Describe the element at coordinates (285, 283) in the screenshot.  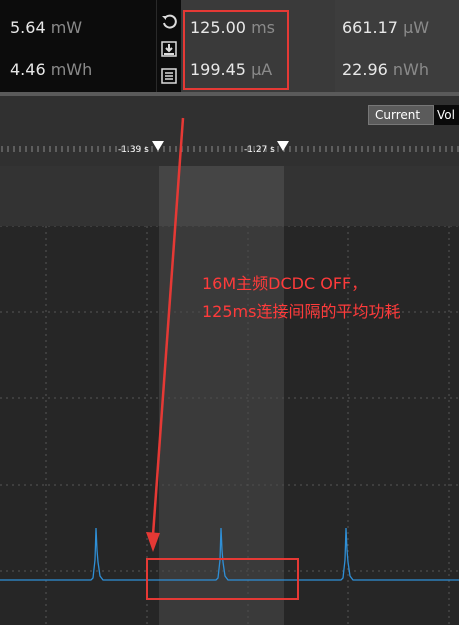
I see `annotation-line-1: 16M主频DCDC OFF，` at that location.